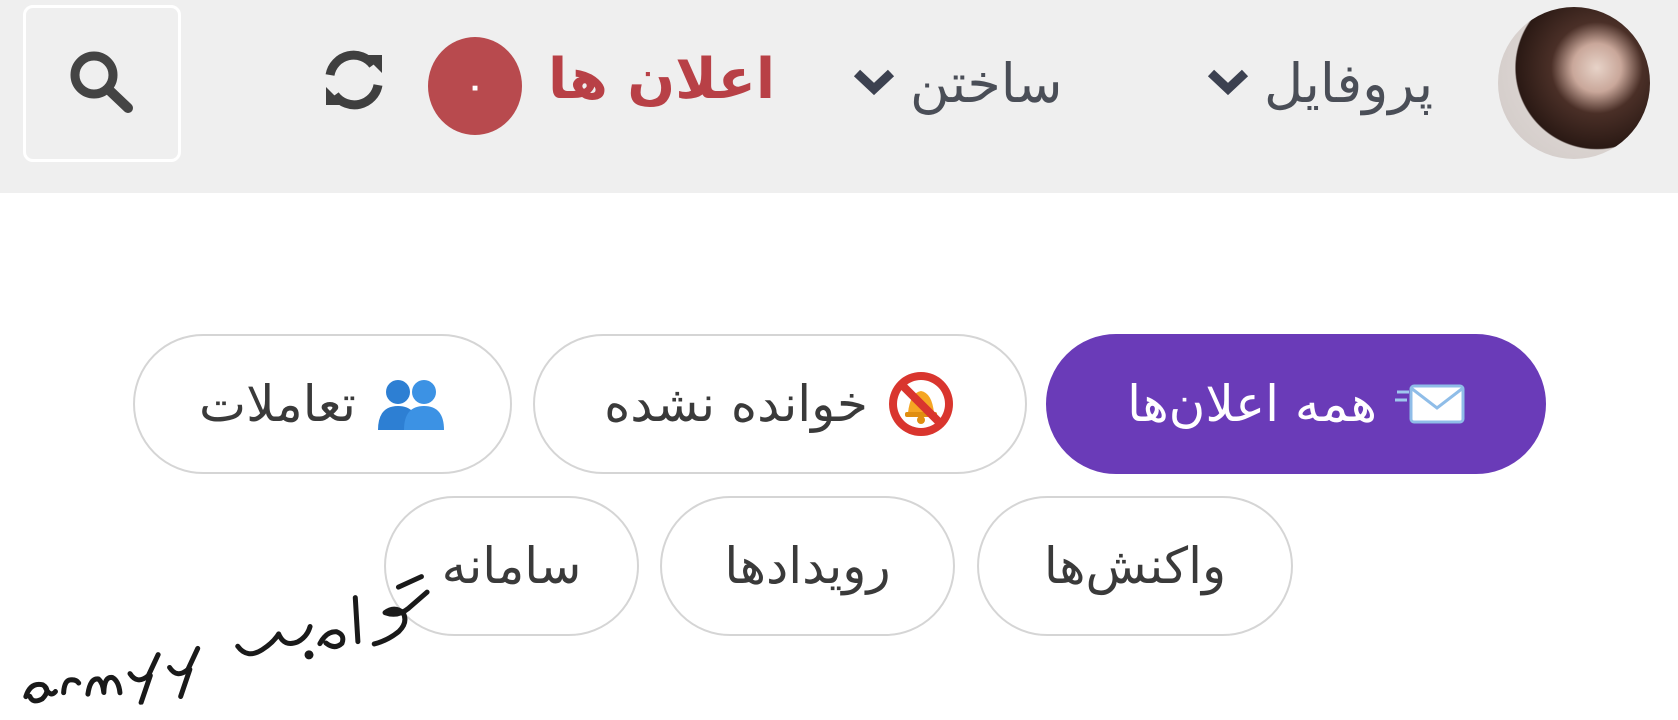 This screenshot has width=1678, height=720. What do you see at coordinates (410, 404) in the screenshot?
I see `people-icon` at bounding box center [410, 404].